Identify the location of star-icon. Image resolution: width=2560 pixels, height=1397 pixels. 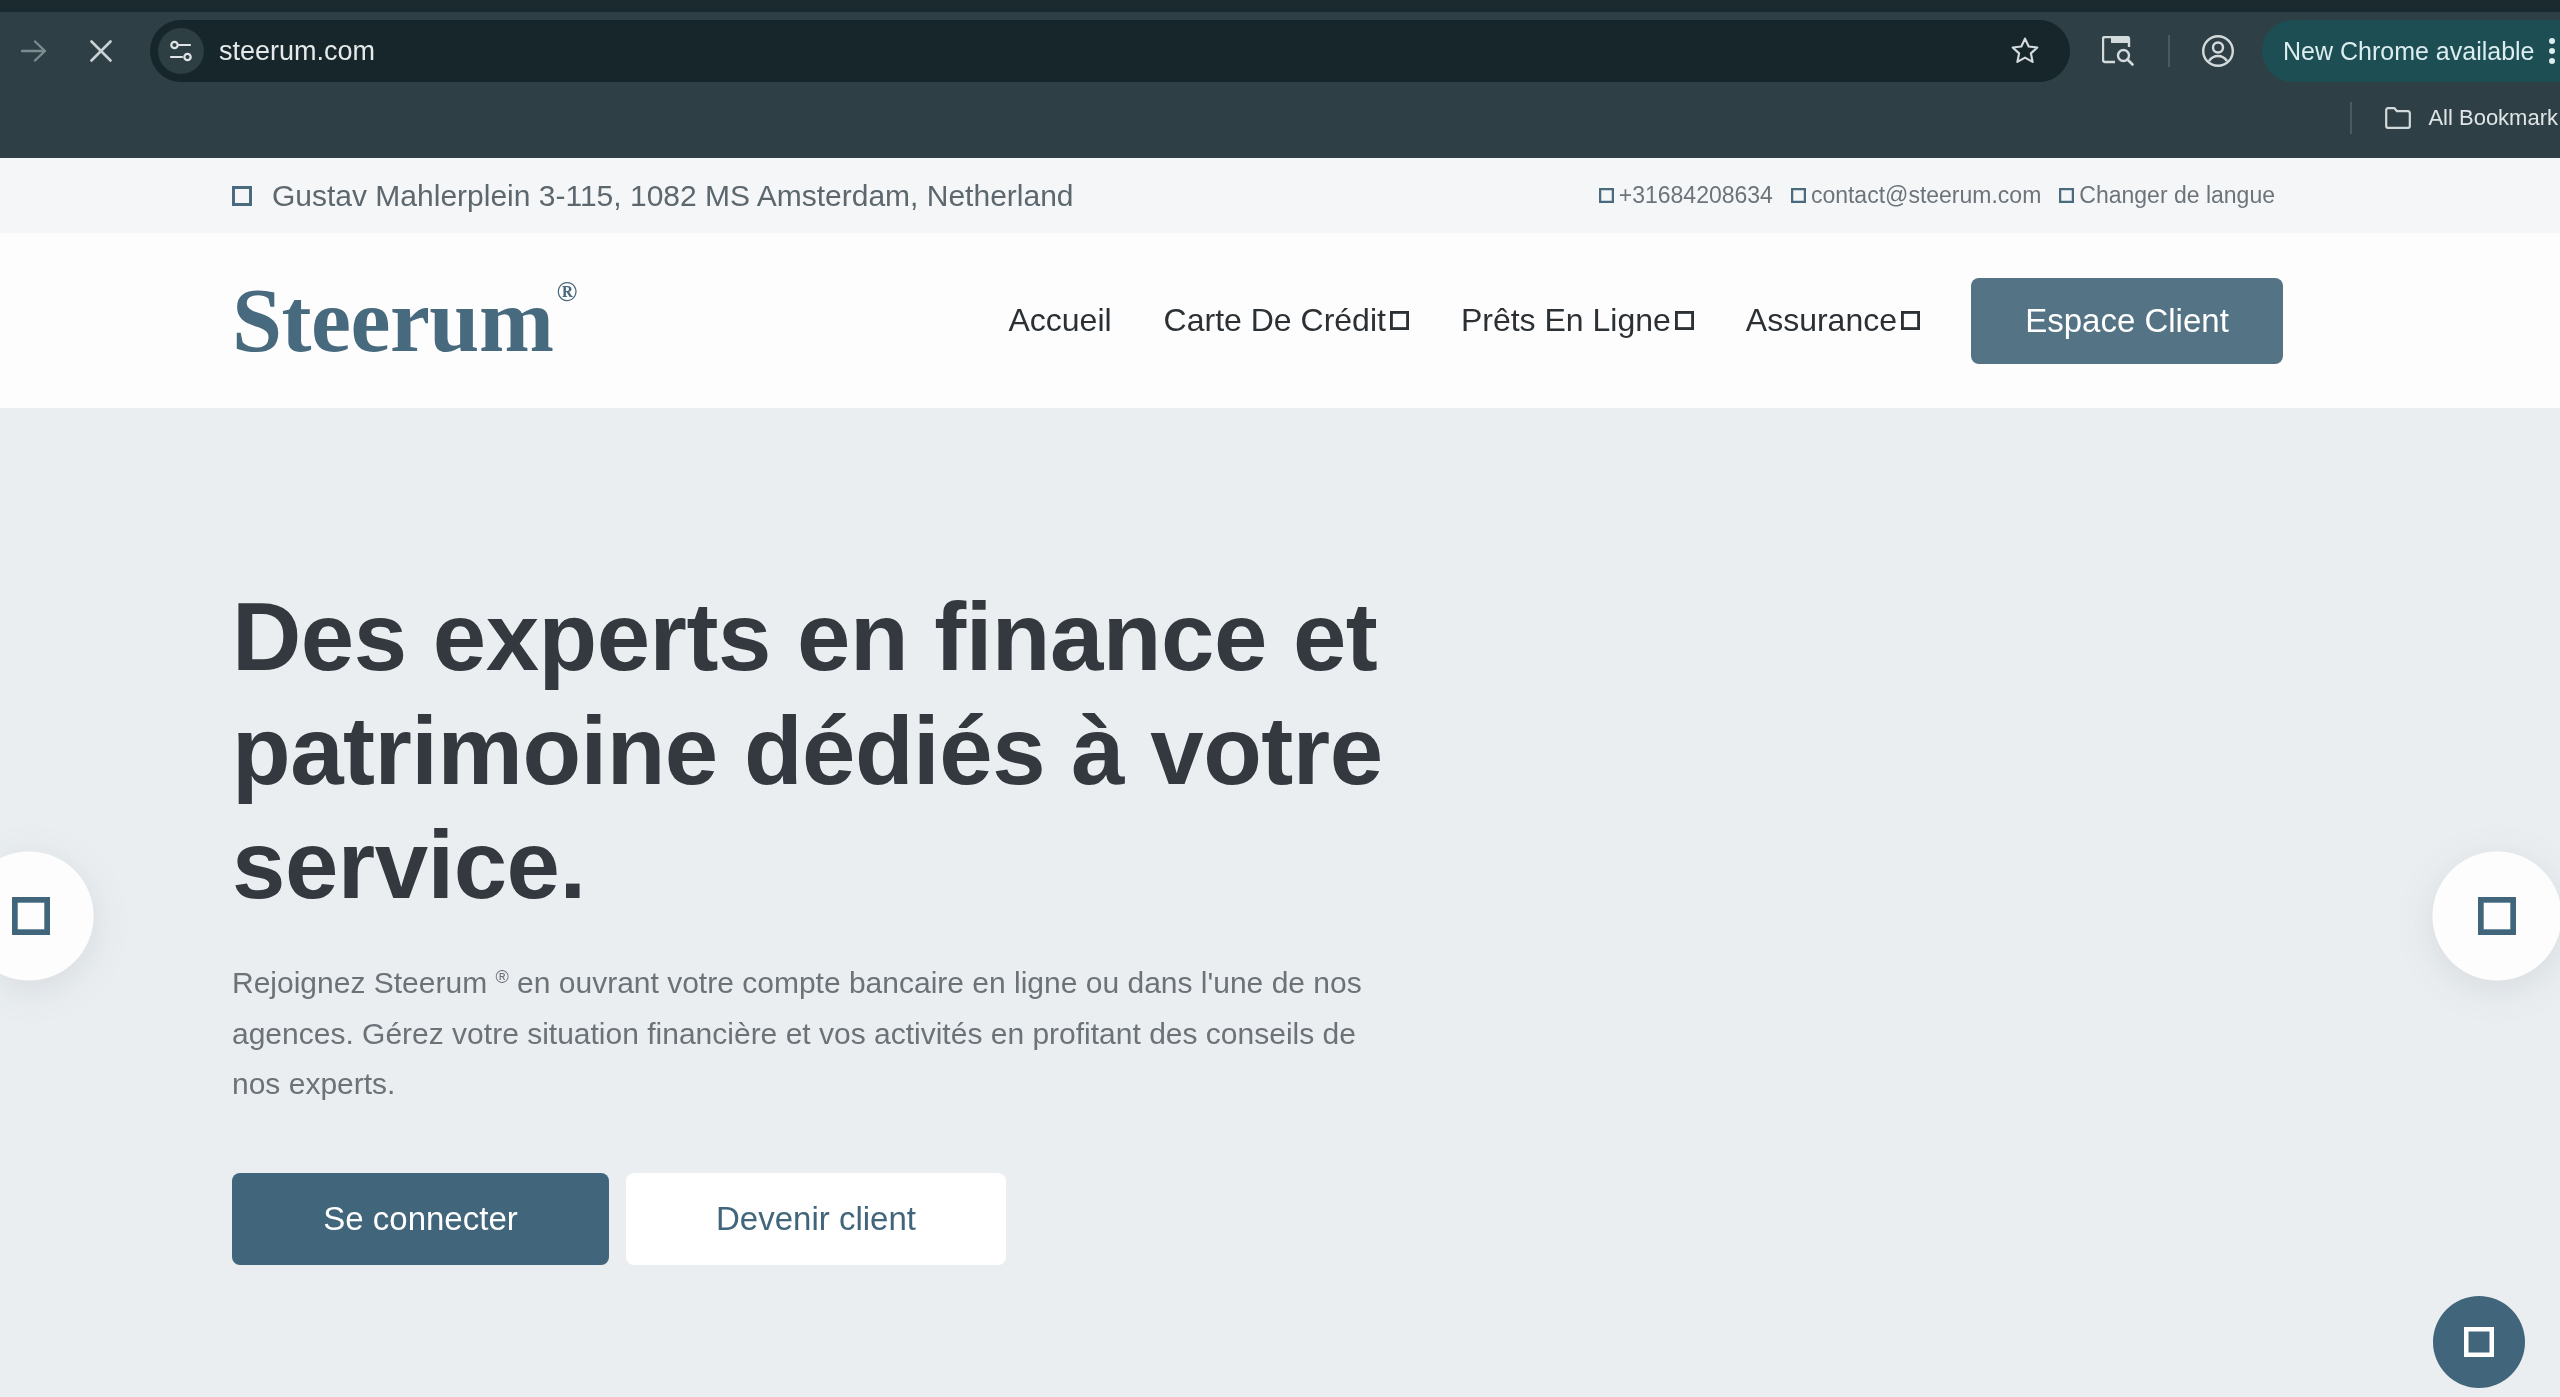
(2025, 51).